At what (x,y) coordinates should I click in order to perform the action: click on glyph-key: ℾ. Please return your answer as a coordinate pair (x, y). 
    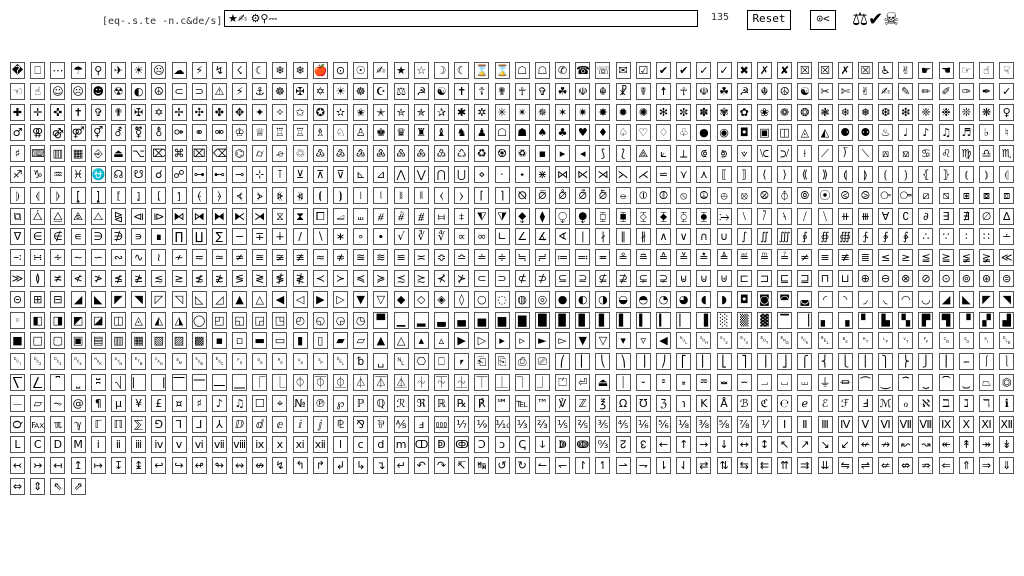
    Looking at the image, I should click on (98, 424).